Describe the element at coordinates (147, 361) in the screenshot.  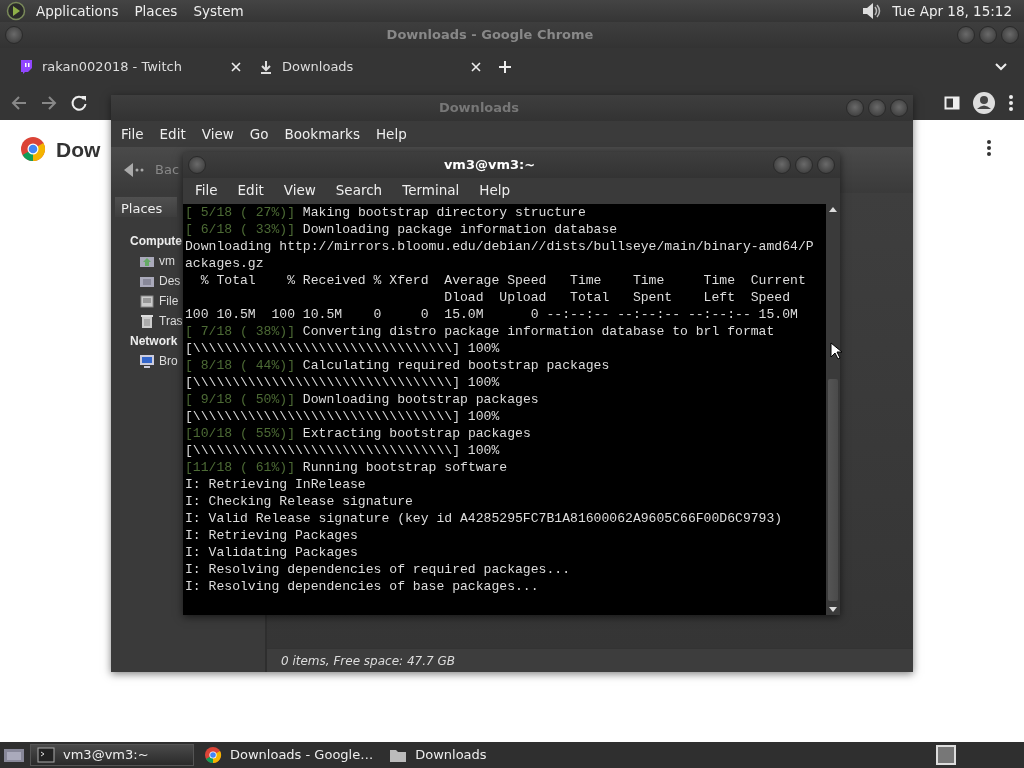
I see `monitor-icon` at that location.